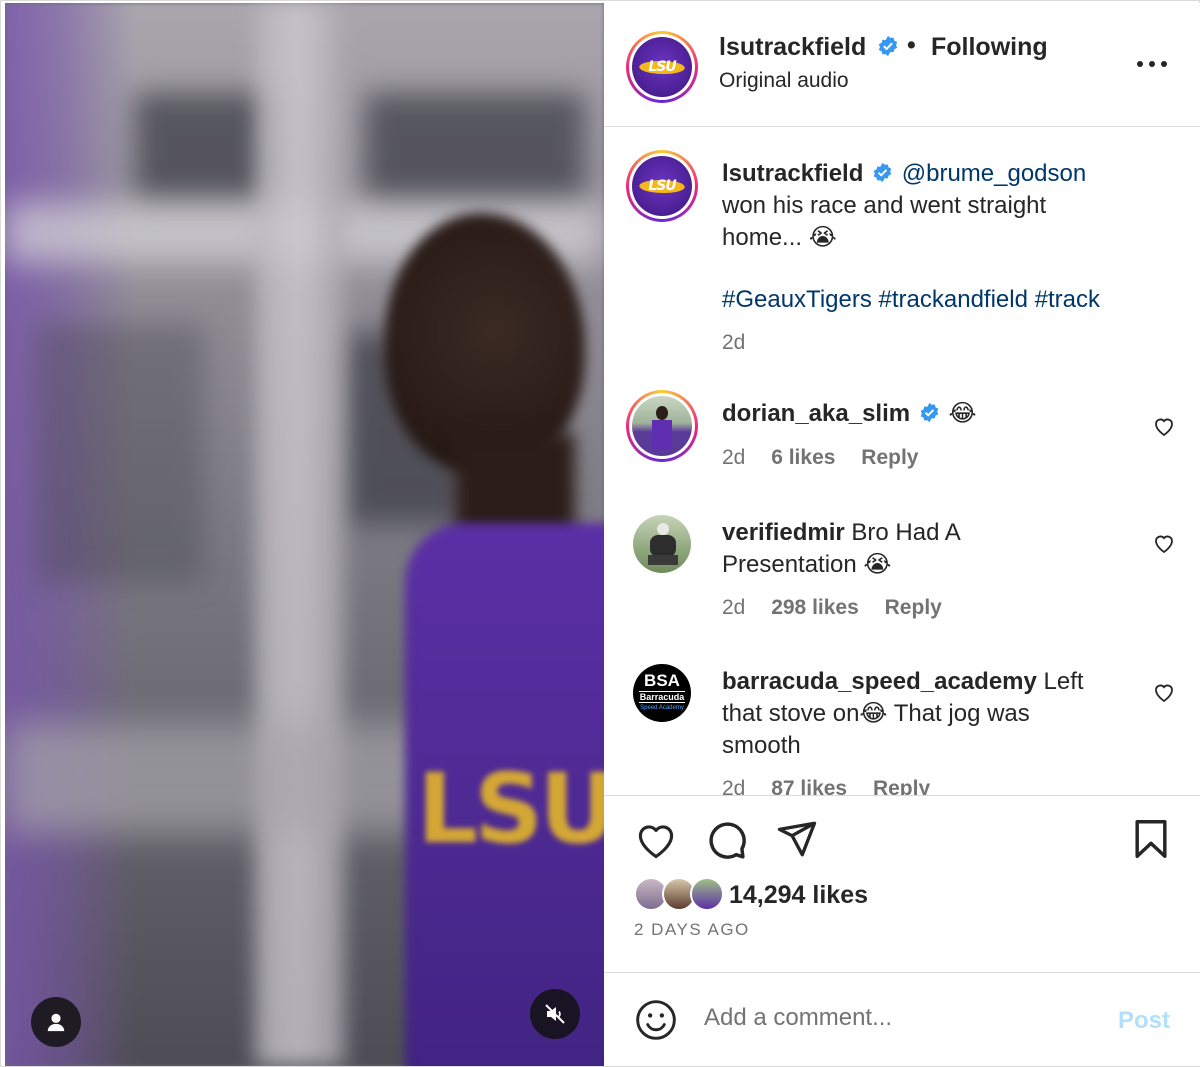 Image resolution: width=1200 pixels, height=1067 pixels. Describe the element at coordinates (899, 1018) in the screenshot. I see `add-comment-input` at that location.